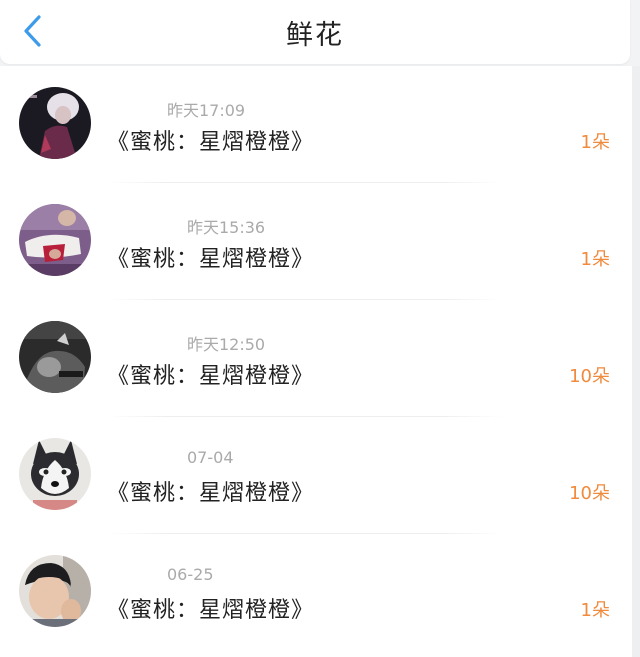  I want to click on record-time: 07-04, so click(210, 457).